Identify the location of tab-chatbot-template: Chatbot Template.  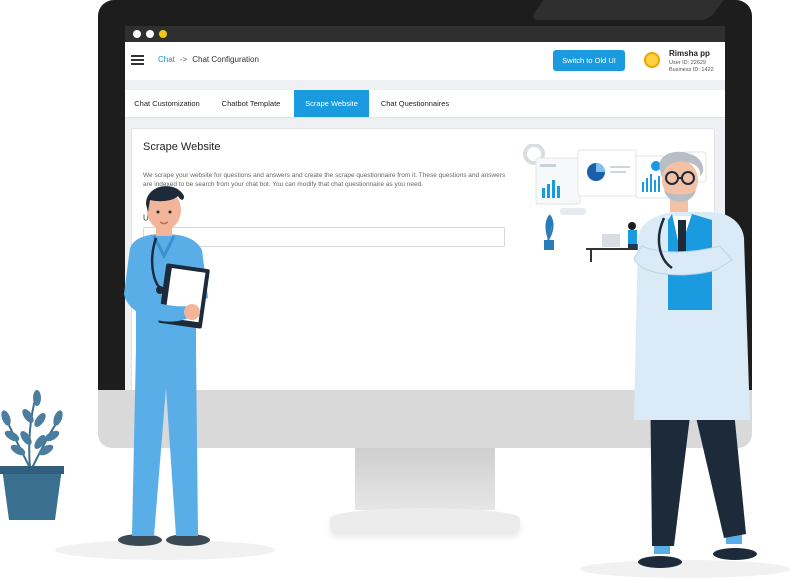
(251, 103).